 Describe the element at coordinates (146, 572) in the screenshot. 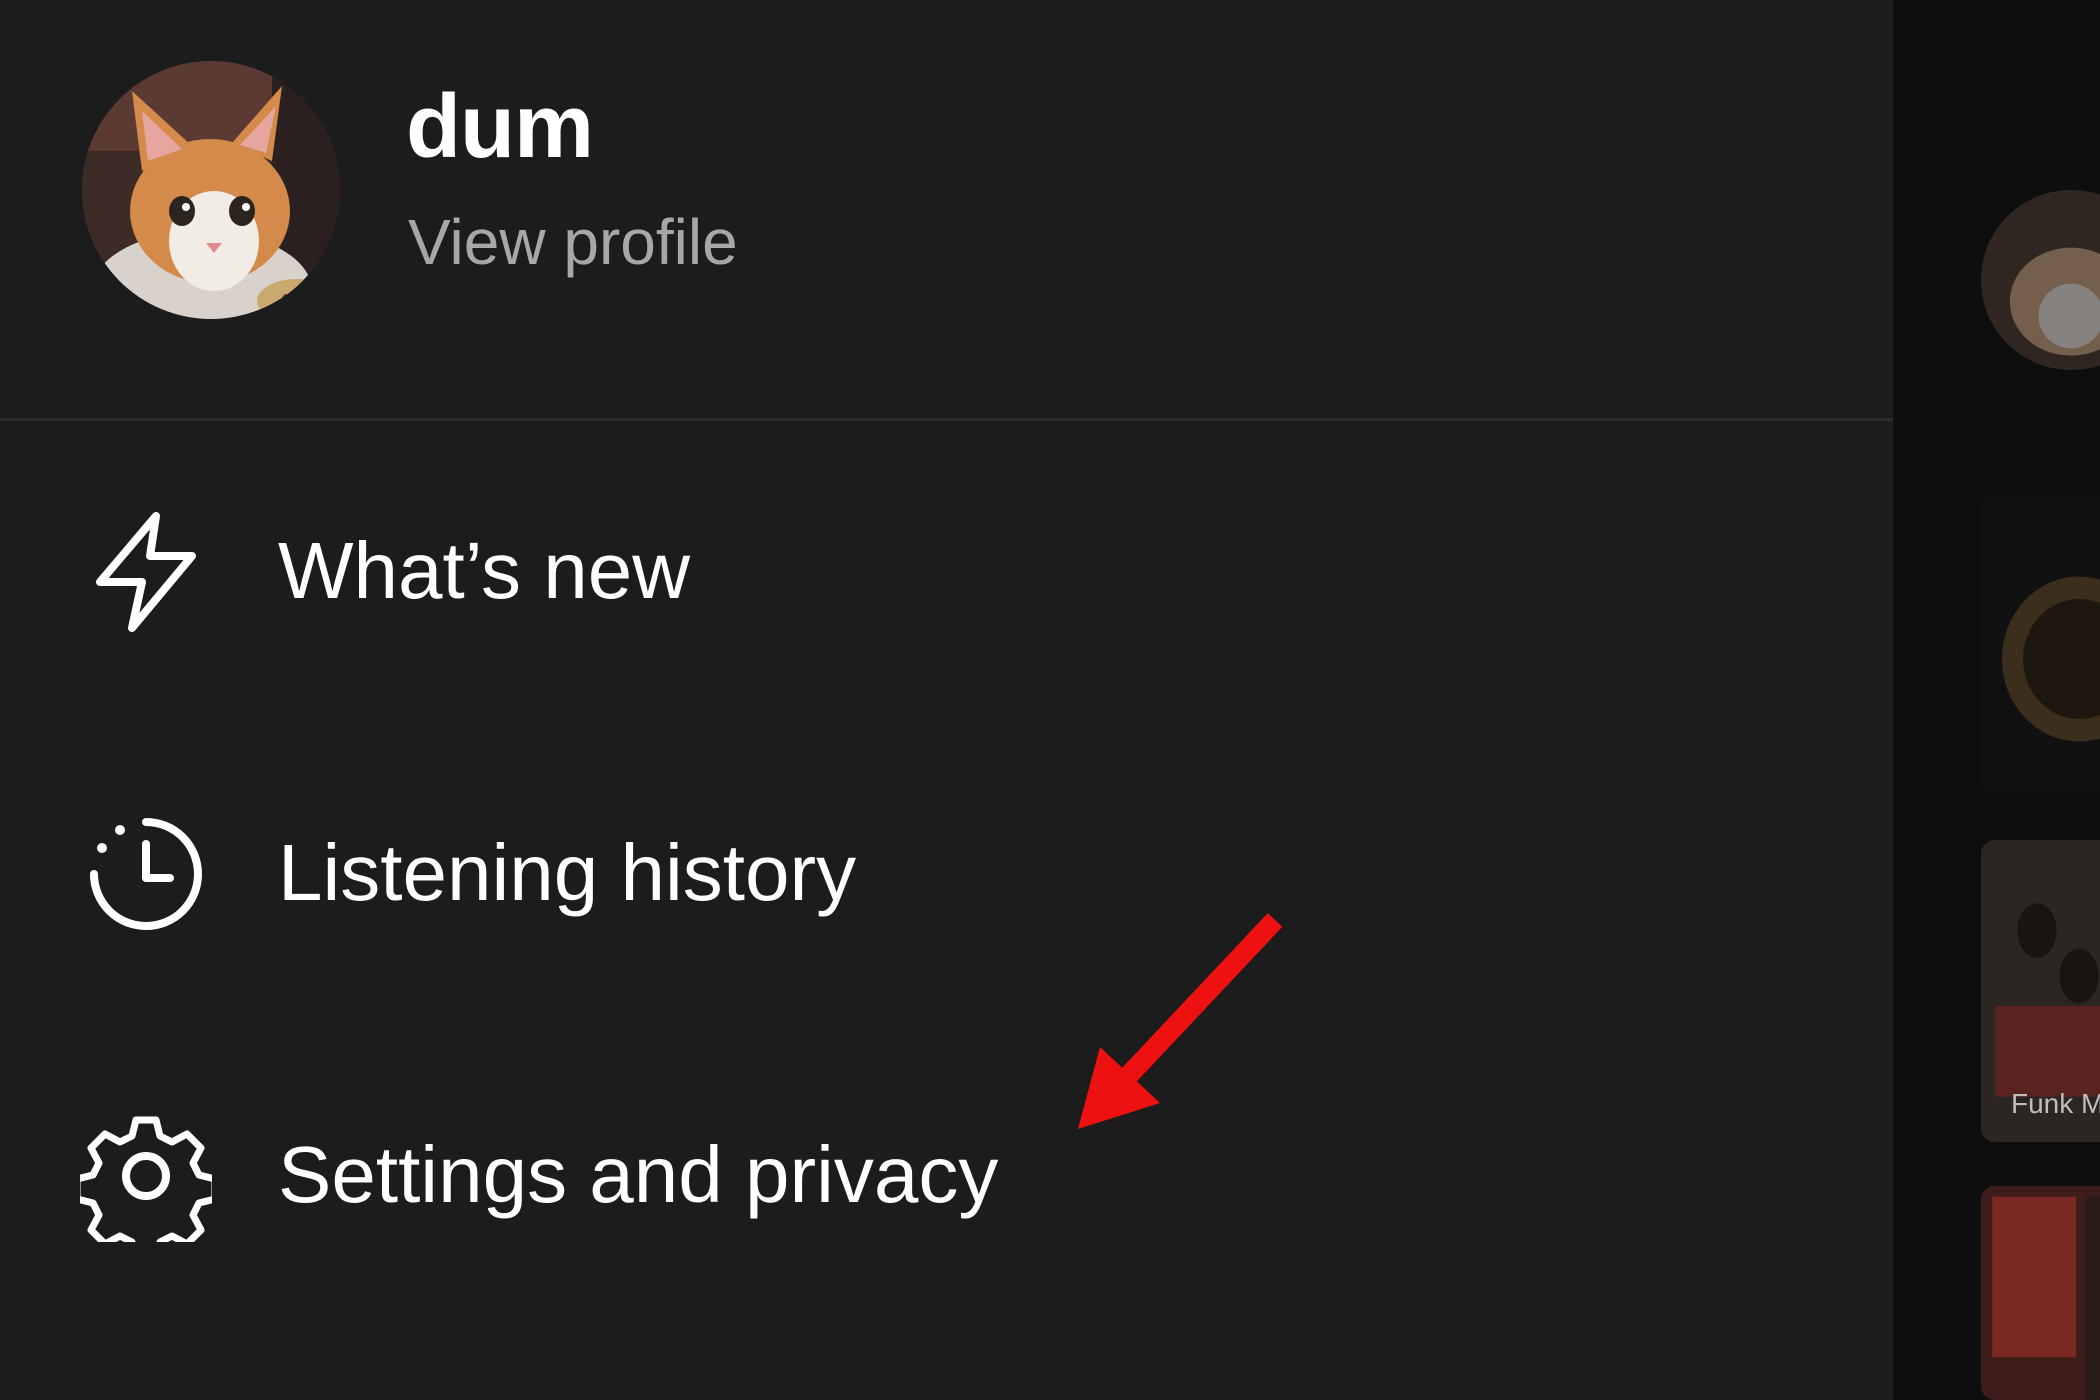

I see `lightning-bolt-icon` at that location.